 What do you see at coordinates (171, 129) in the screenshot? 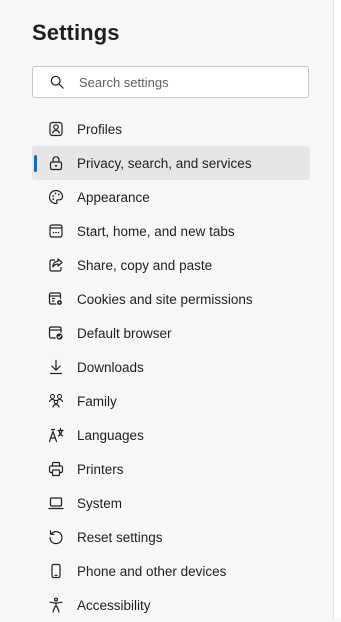
I see `sidebar-item-profiles: Profiles` at bounding box center [171, 129].